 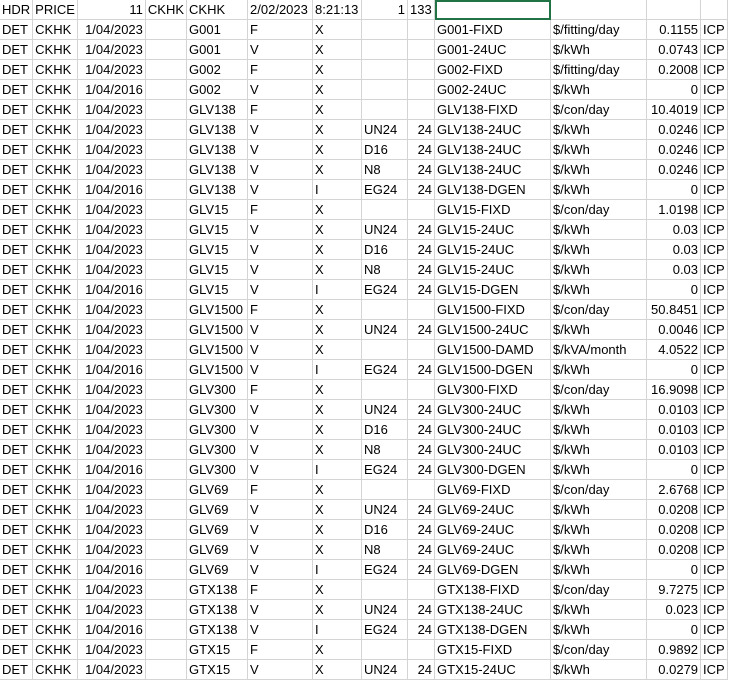 What do you see at coordinates (493, 109) in the screenshot?
I see `cell-code: GLV138-FIXD` at bounding box center [493, 109].